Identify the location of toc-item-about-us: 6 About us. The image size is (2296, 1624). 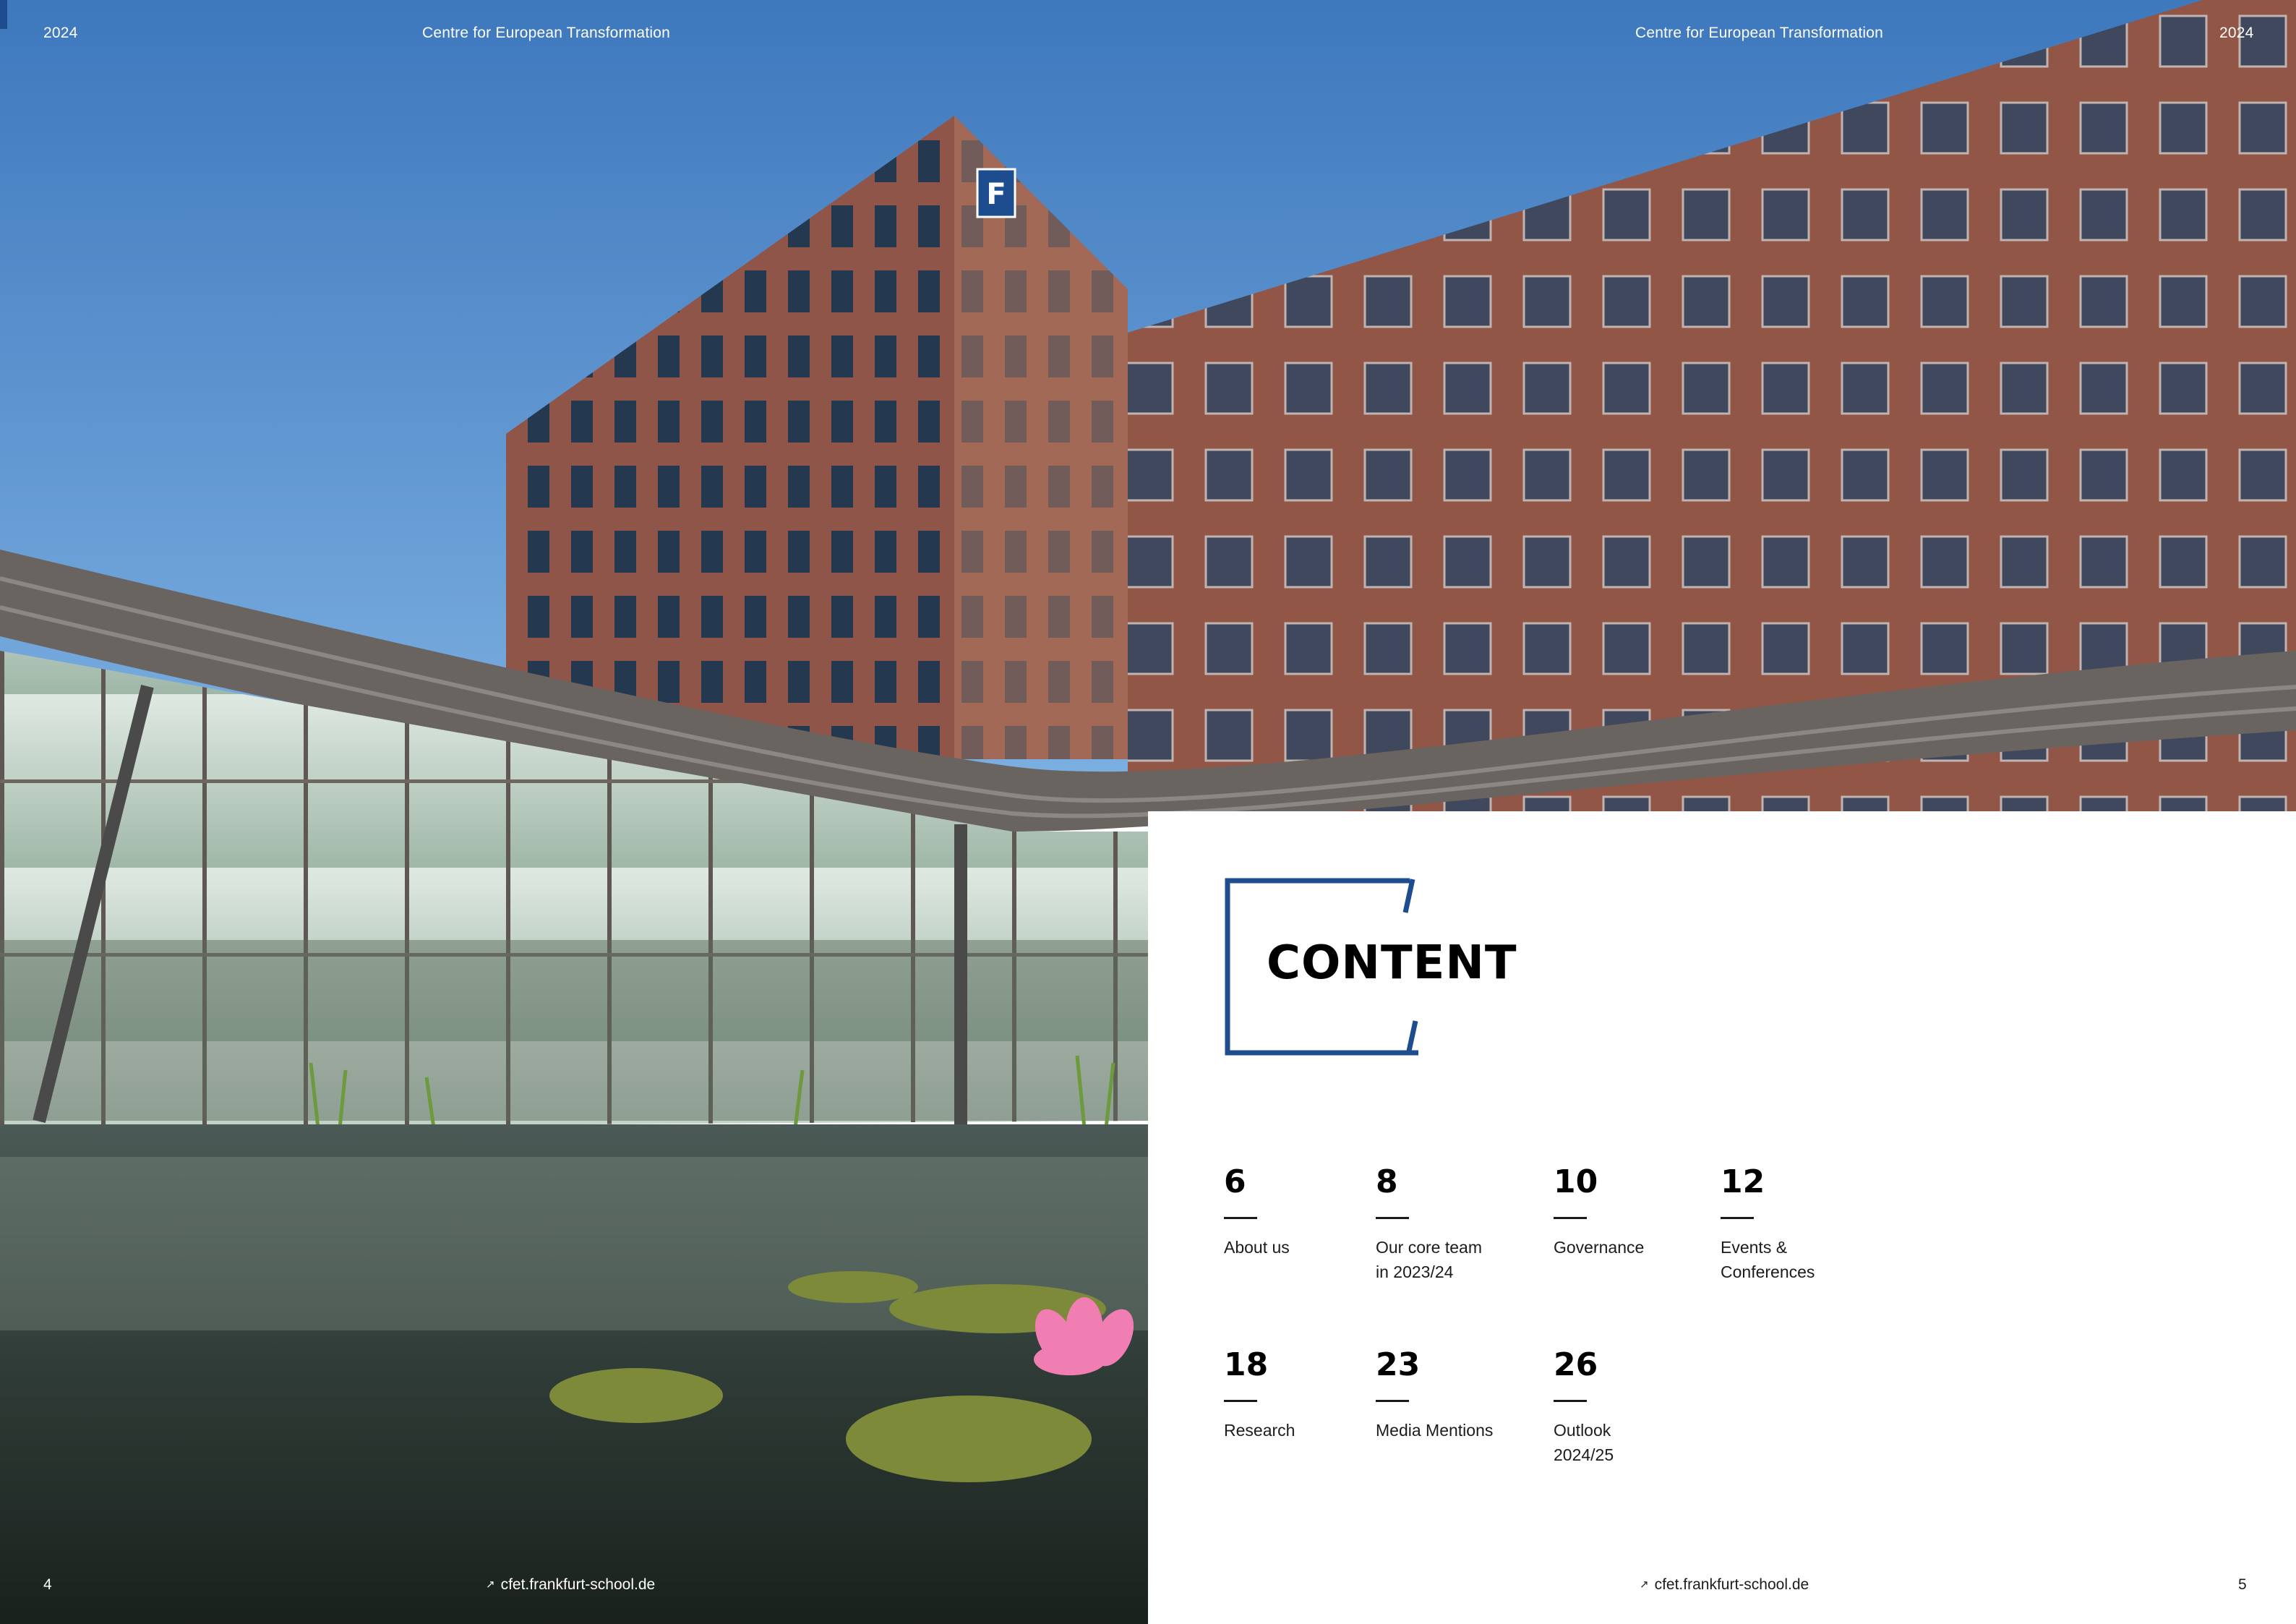
(1303, 1213).